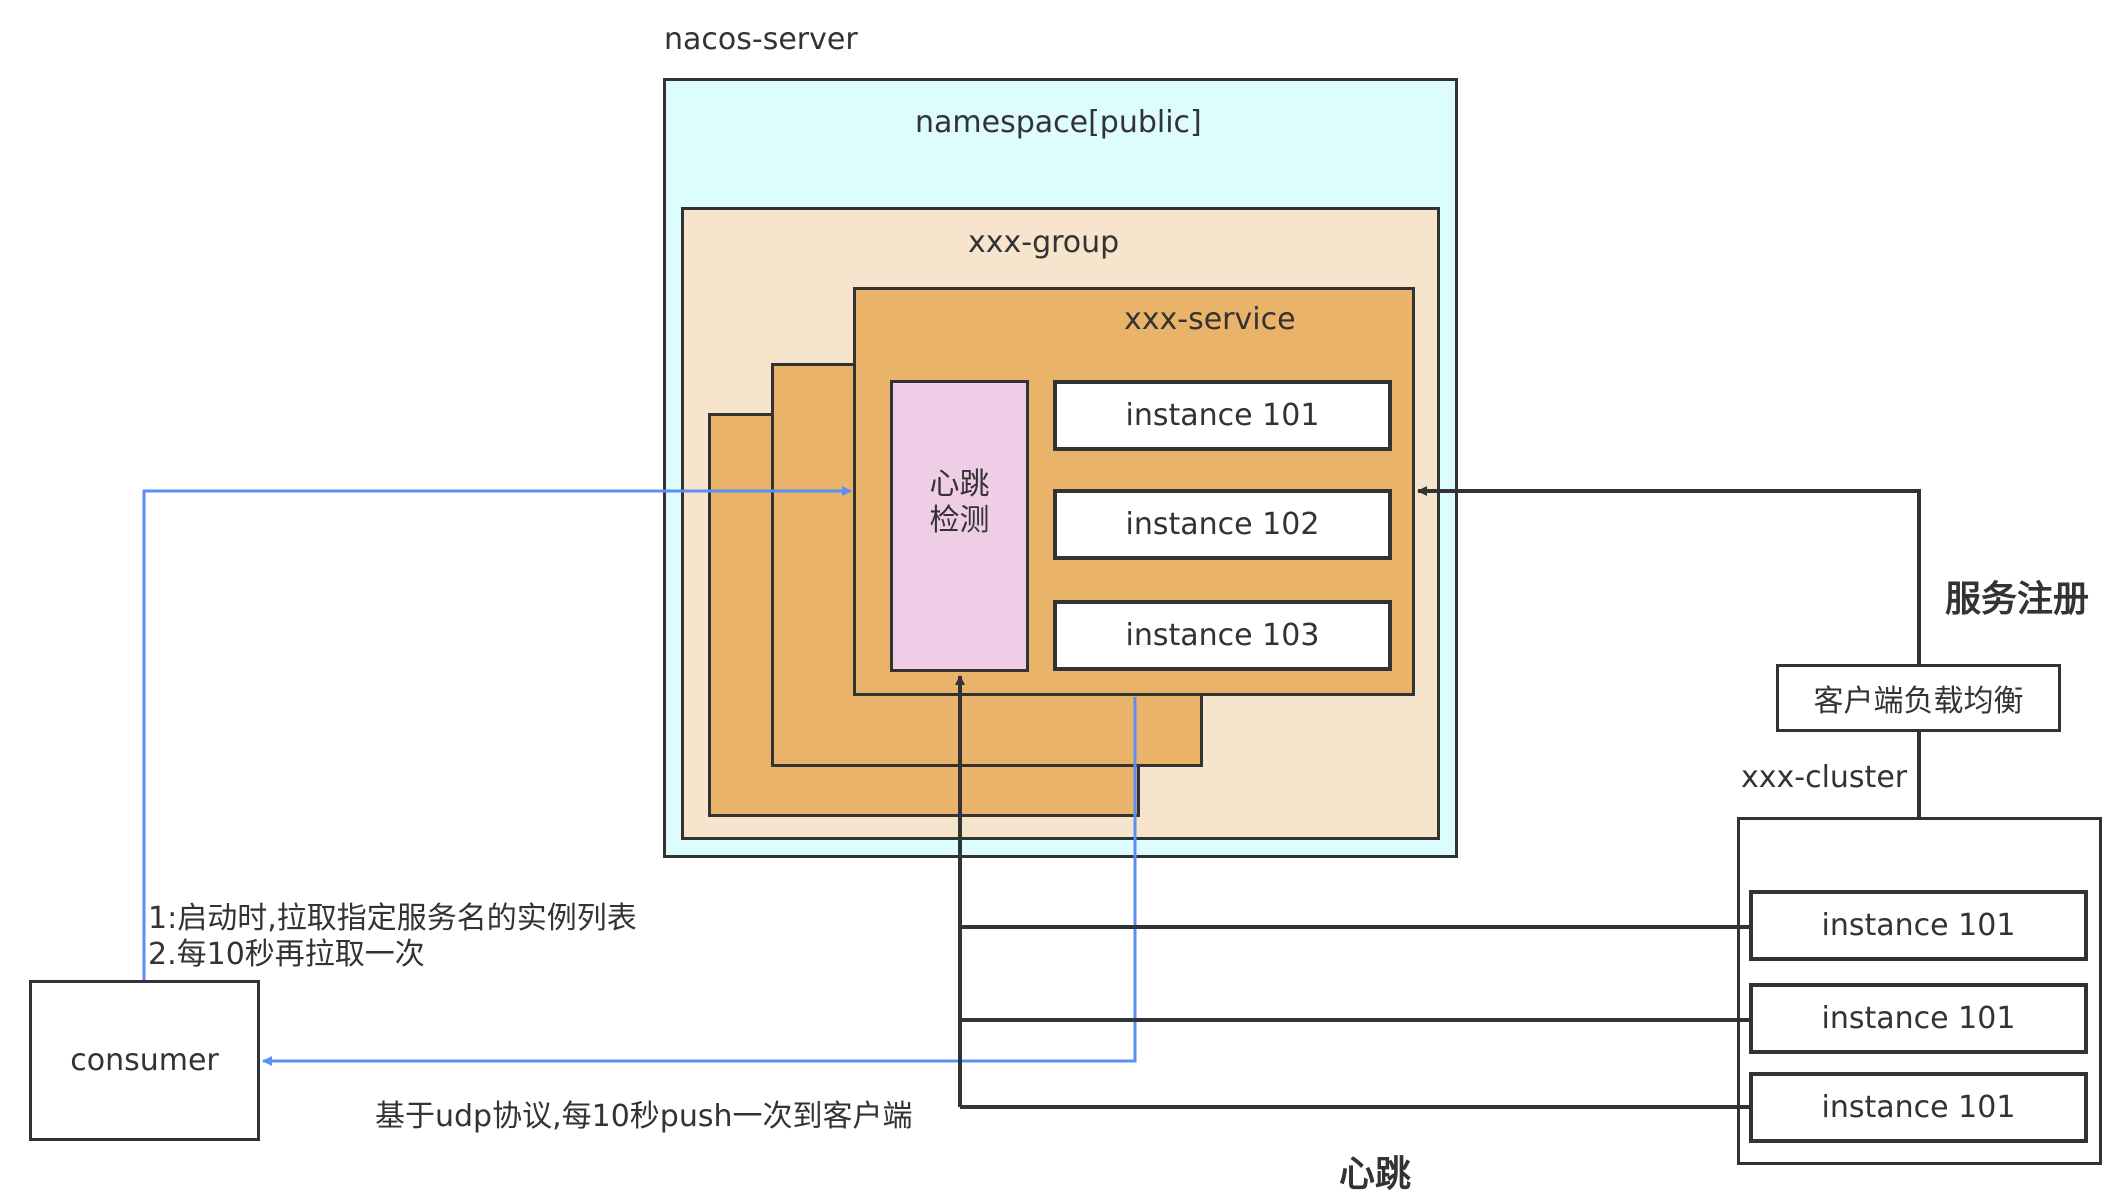 The width and height of the screenshot is (2119, 1197). What do you see at coordinates (1669, 575) in the screenshot?
I see `register-arrow` at bounding box center [1669, 575].